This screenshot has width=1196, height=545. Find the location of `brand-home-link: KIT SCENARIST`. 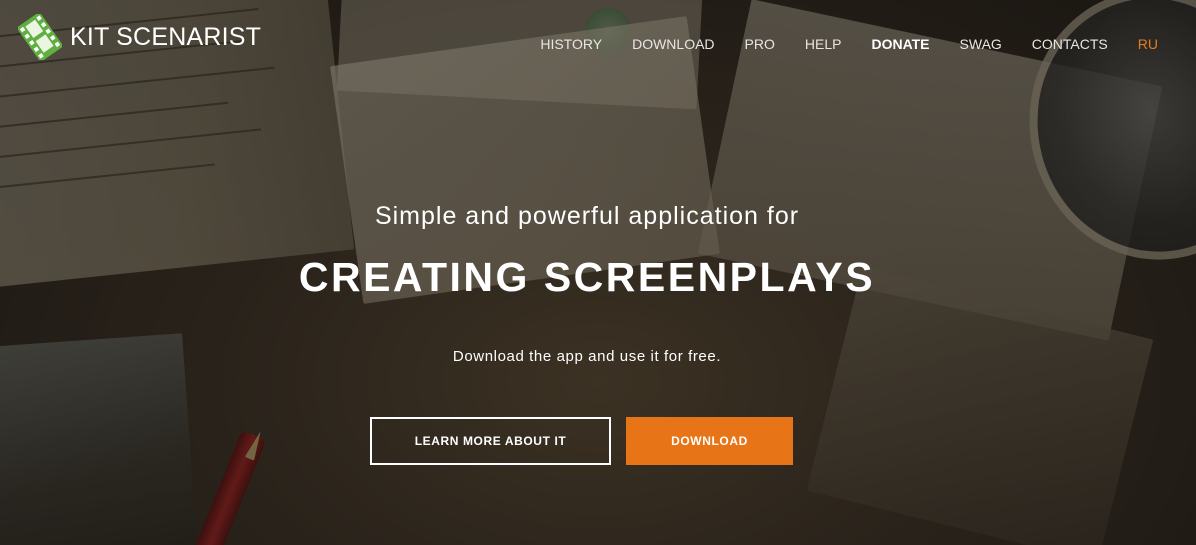

brand-home-link: KIT SCENARIST is located at coordinates (139, 37).